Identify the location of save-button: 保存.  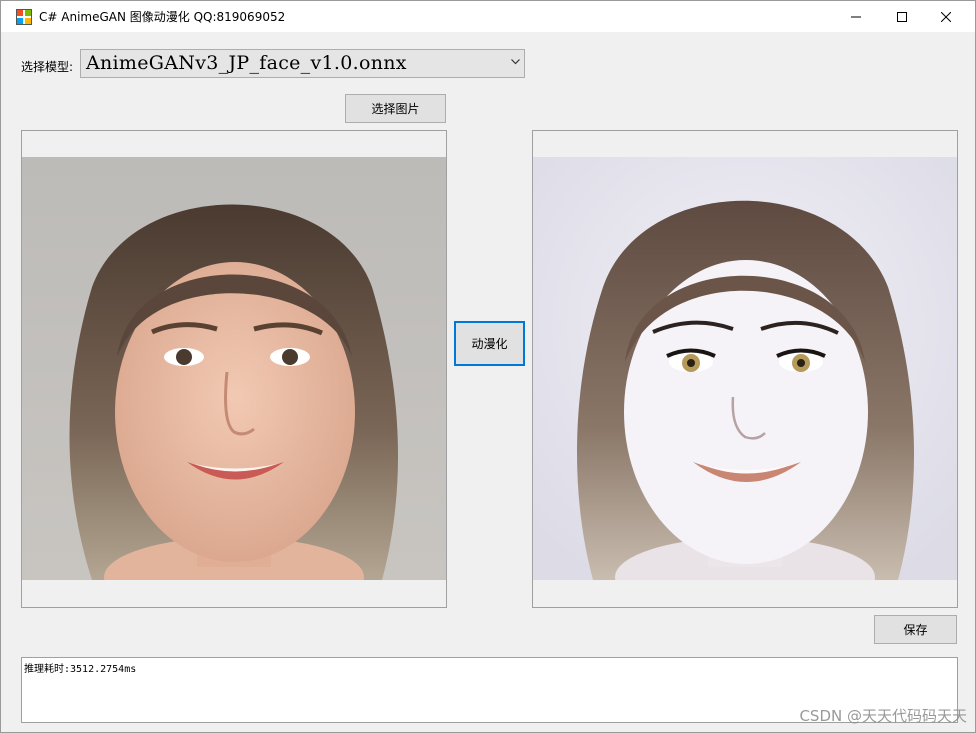
(915, 629).